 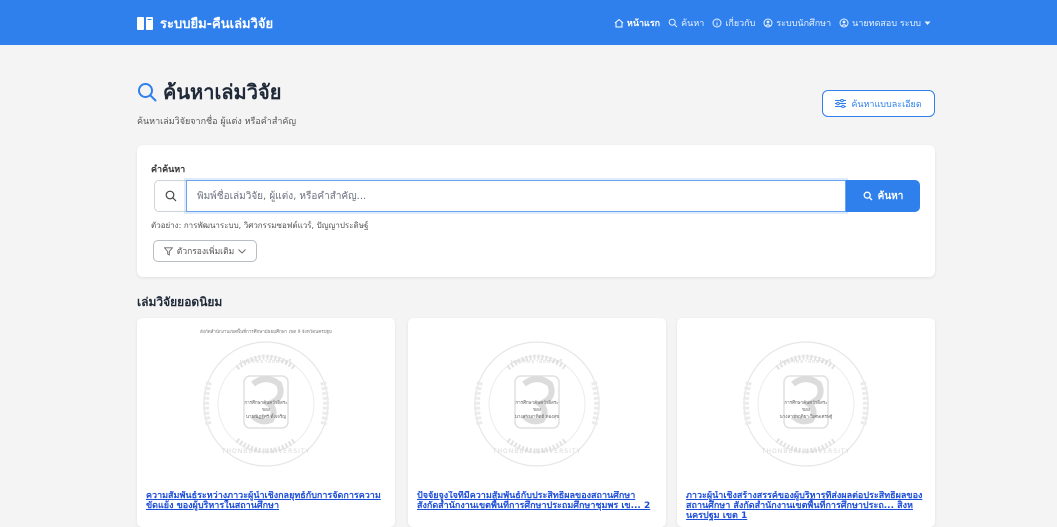 I want to click on page-title-text: ค้นหาเล่มวิจัย, so click(x=222, y=92).